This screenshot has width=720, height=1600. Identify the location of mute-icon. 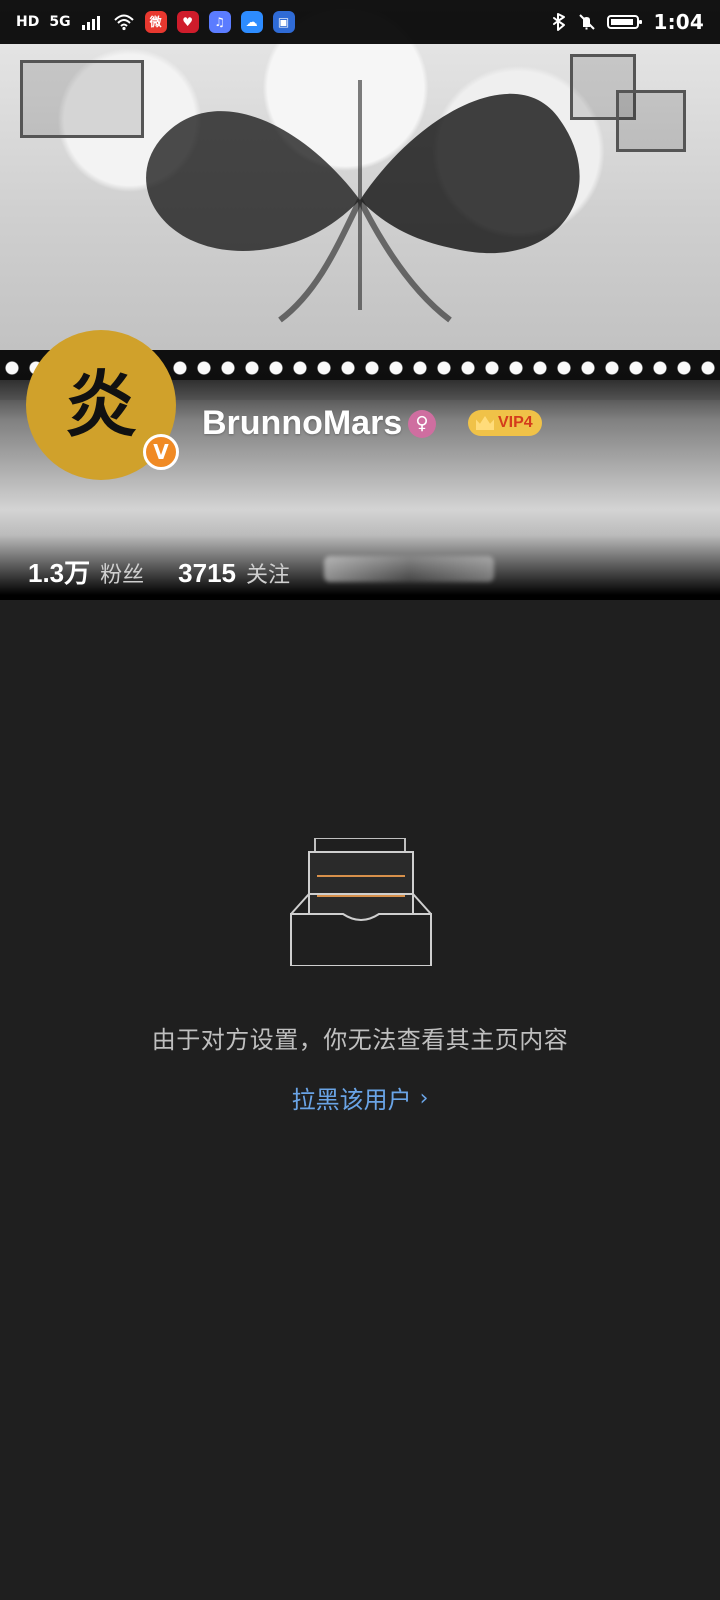
(587, 22).